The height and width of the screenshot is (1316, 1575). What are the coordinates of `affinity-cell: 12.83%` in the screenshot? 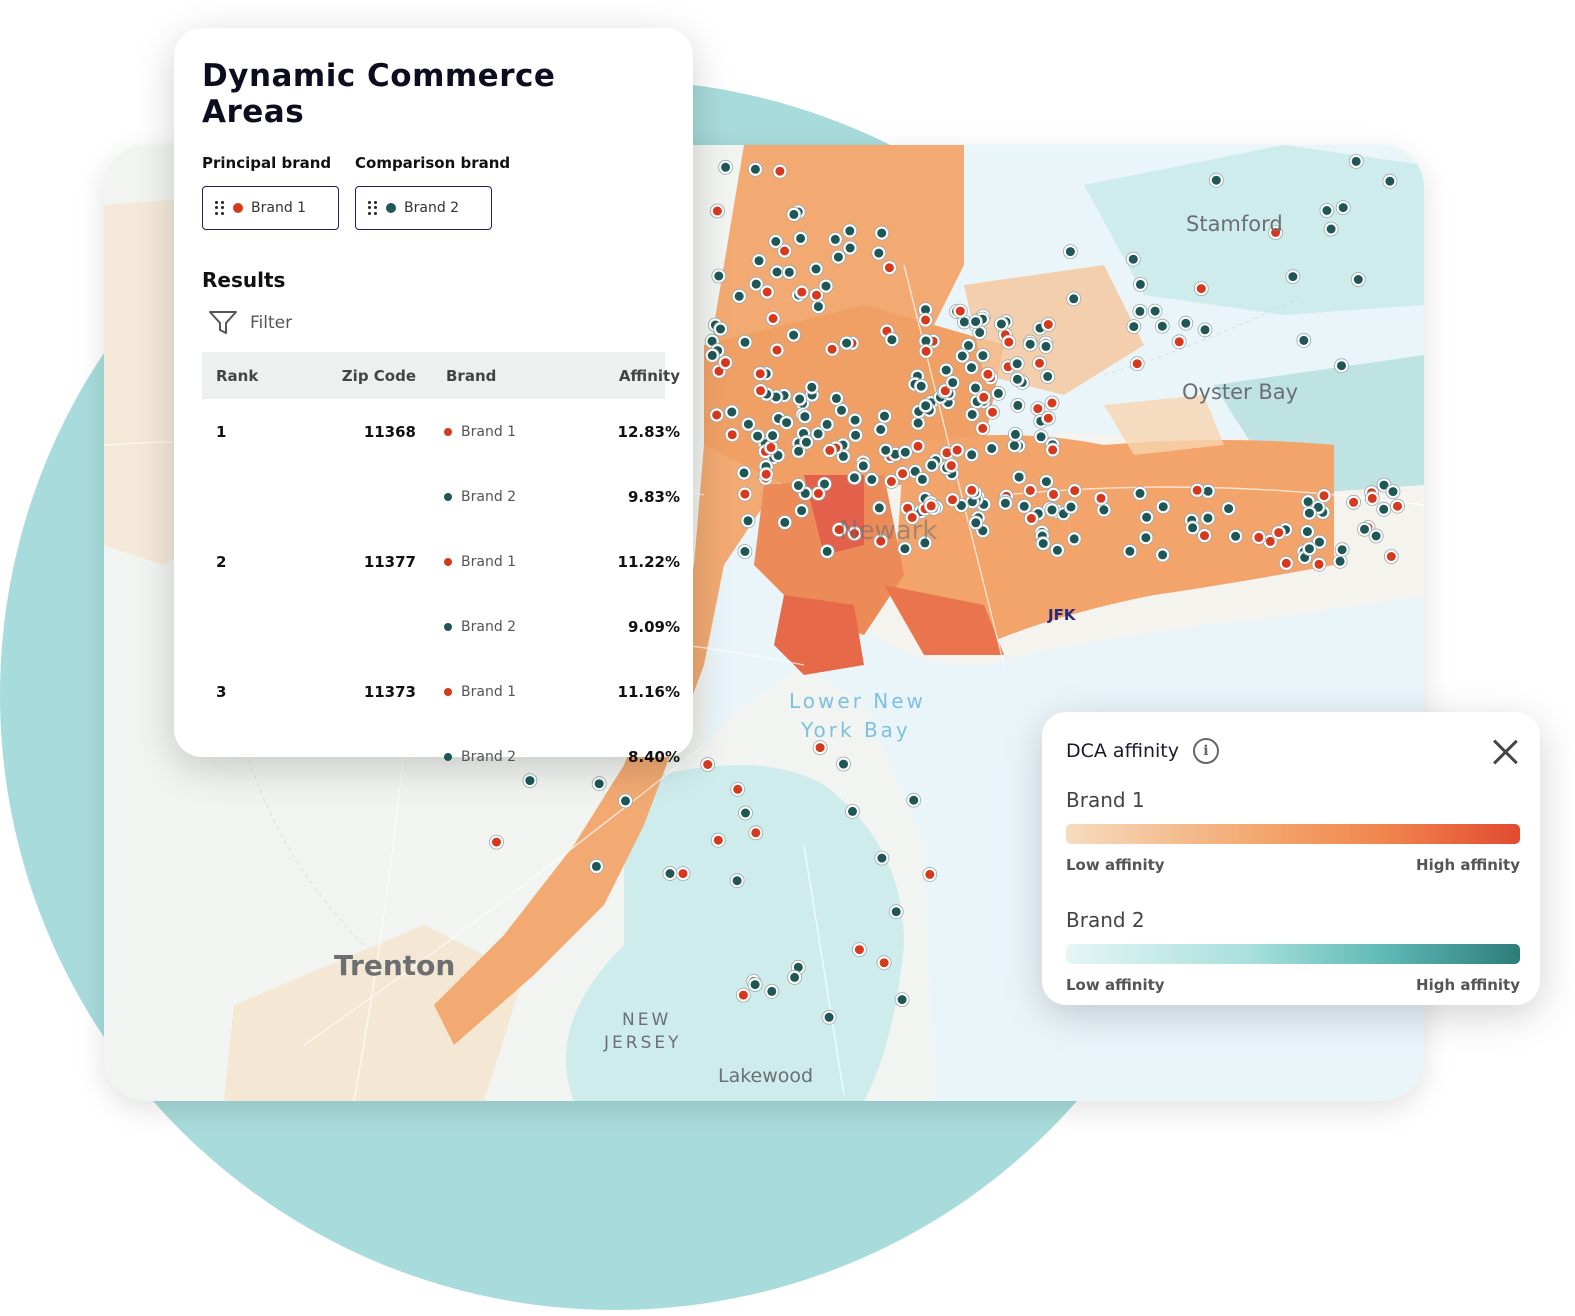 It's located at (648, 431).